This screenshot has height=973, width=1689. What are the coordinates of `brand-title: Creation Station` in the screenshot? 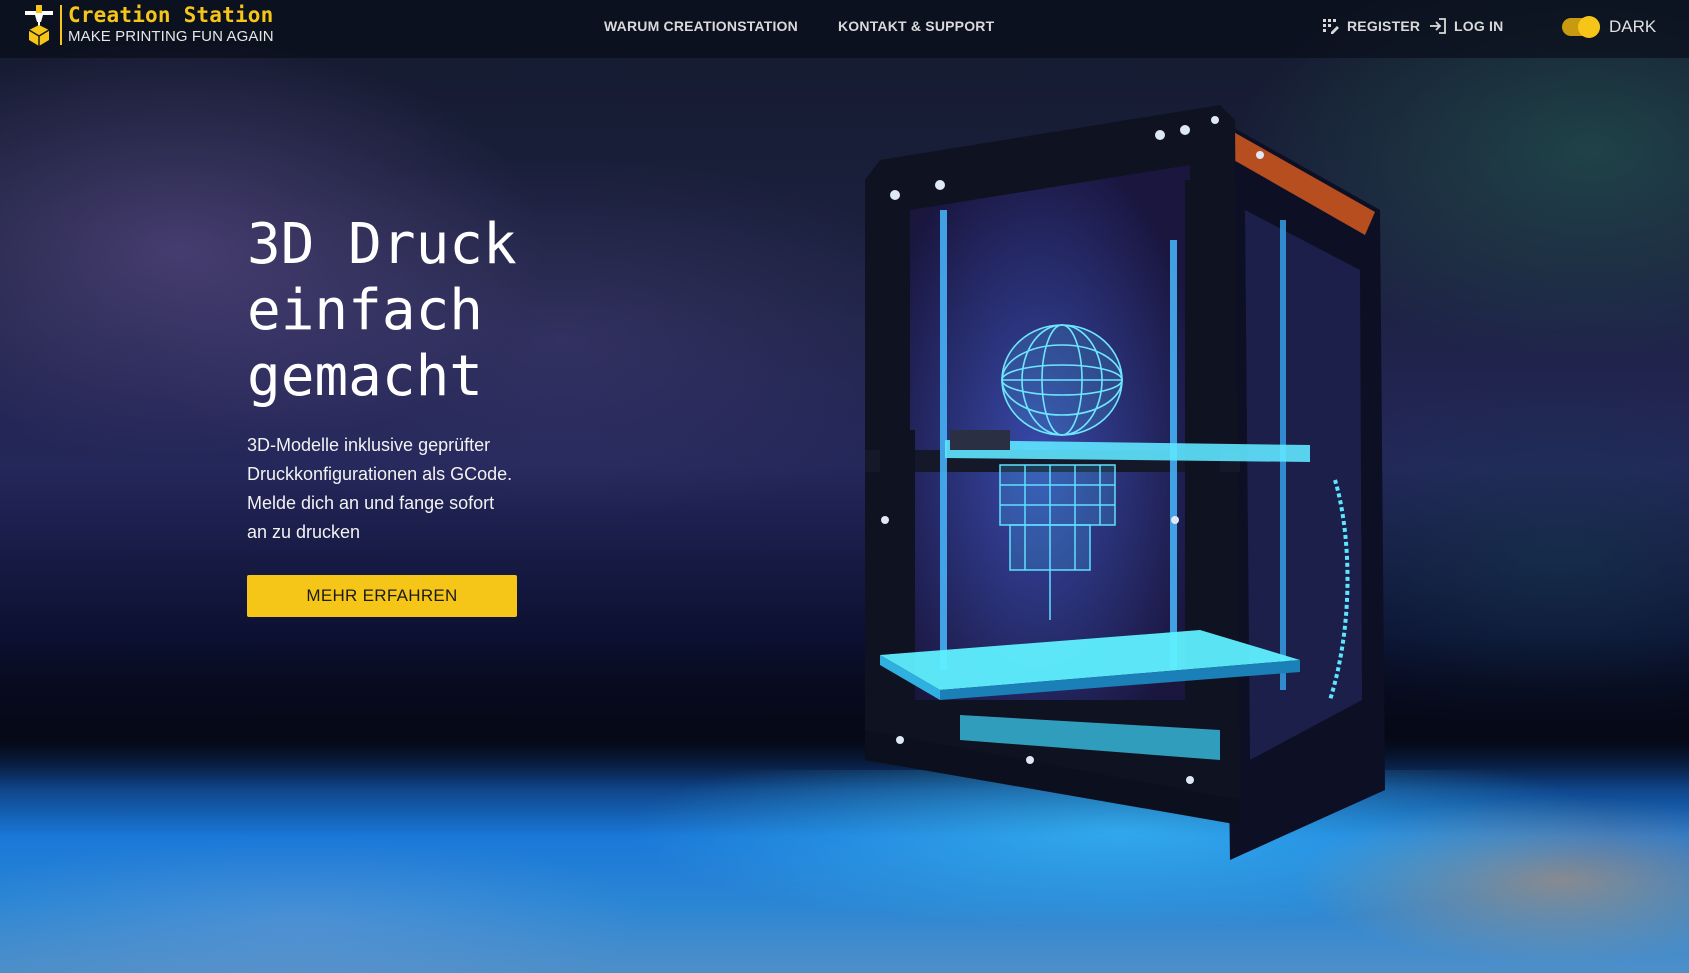 It's located at (171, 15).